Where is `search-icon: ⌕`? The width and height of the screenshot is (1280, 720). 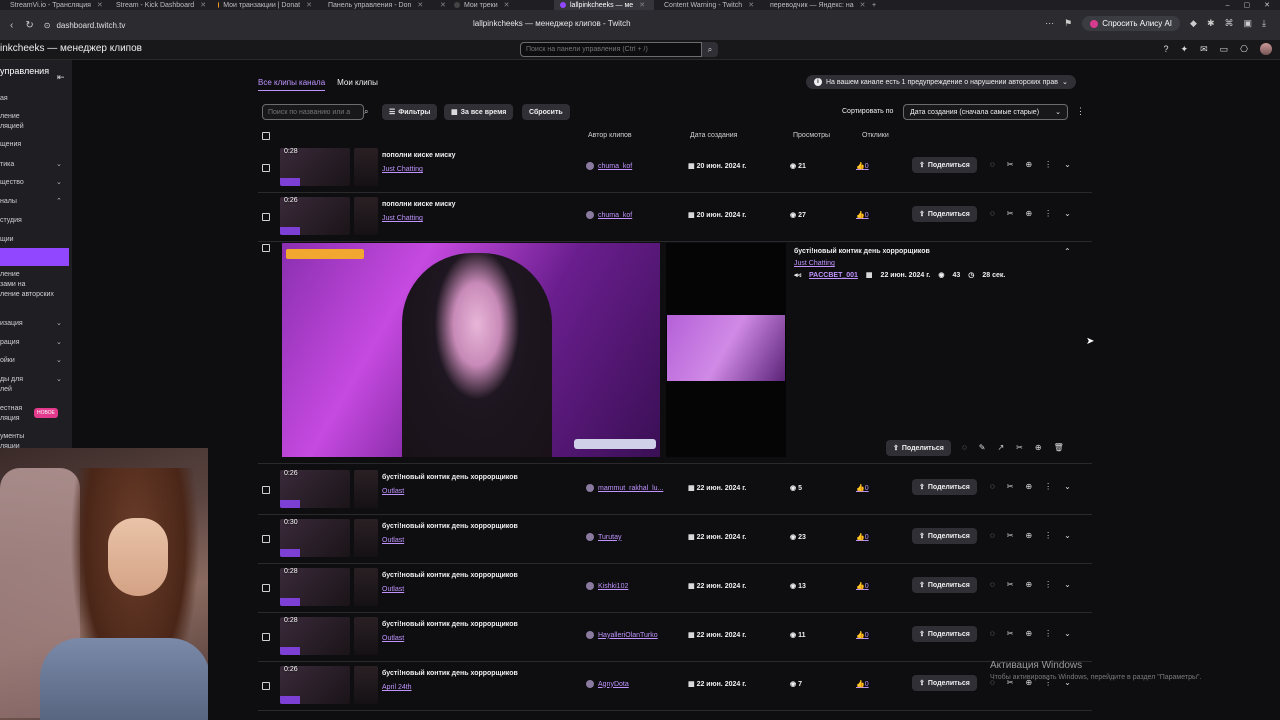 search-icon: ⌕ is located at coordinates (366, 112).